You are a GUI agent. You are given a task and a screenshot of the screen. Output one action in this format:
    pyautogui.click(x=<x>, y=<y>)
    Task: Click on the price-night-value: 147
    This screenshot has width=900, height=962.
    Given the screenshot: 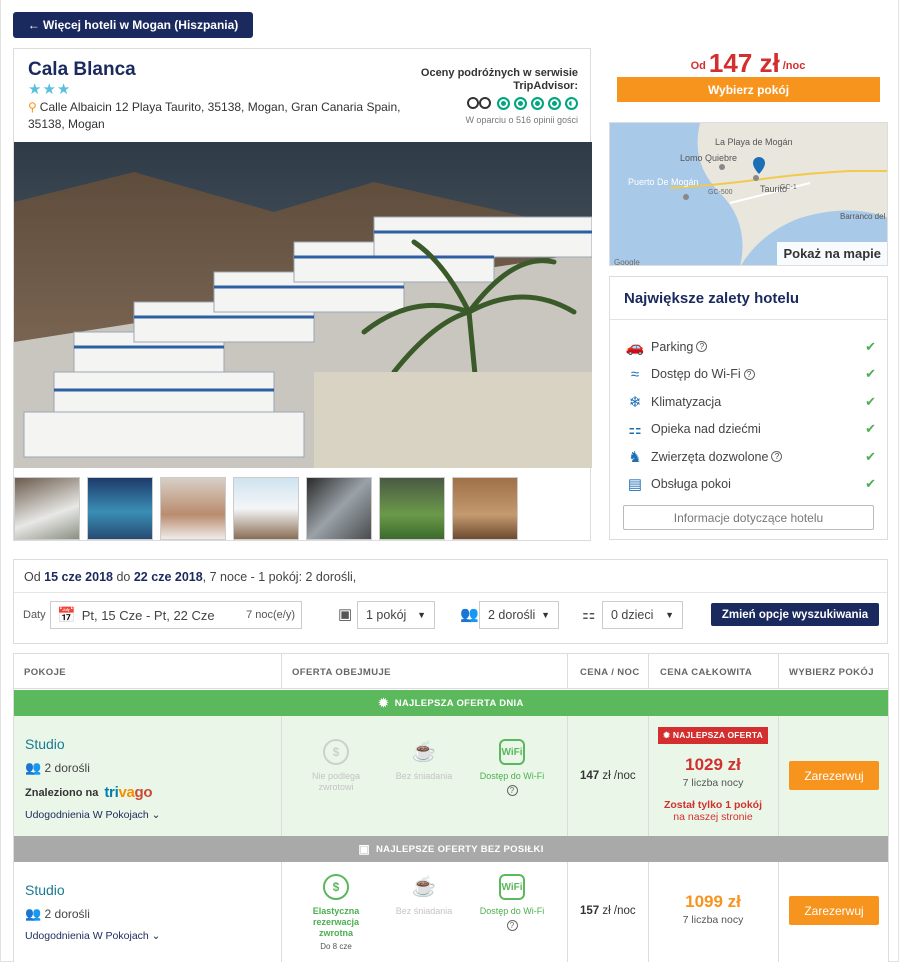 What is the action you would take?
    pyautogui.click(x=590, y=776)
    